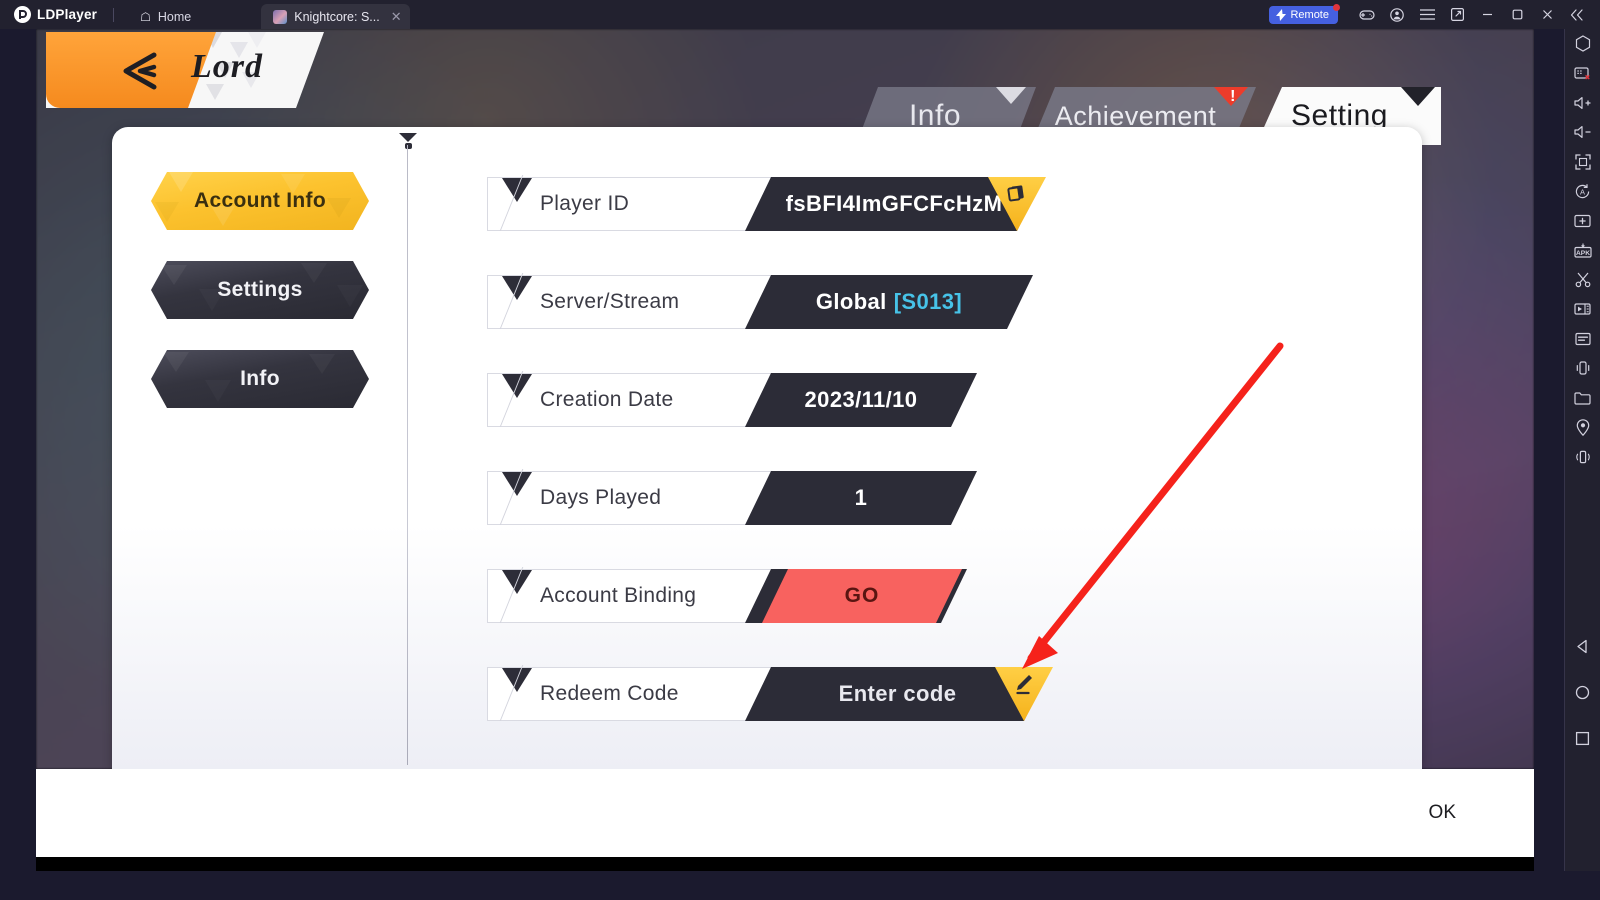  Describe the element at coordinates (1582, 103) in the screenshot. I see `volume-up-icon` at that location.